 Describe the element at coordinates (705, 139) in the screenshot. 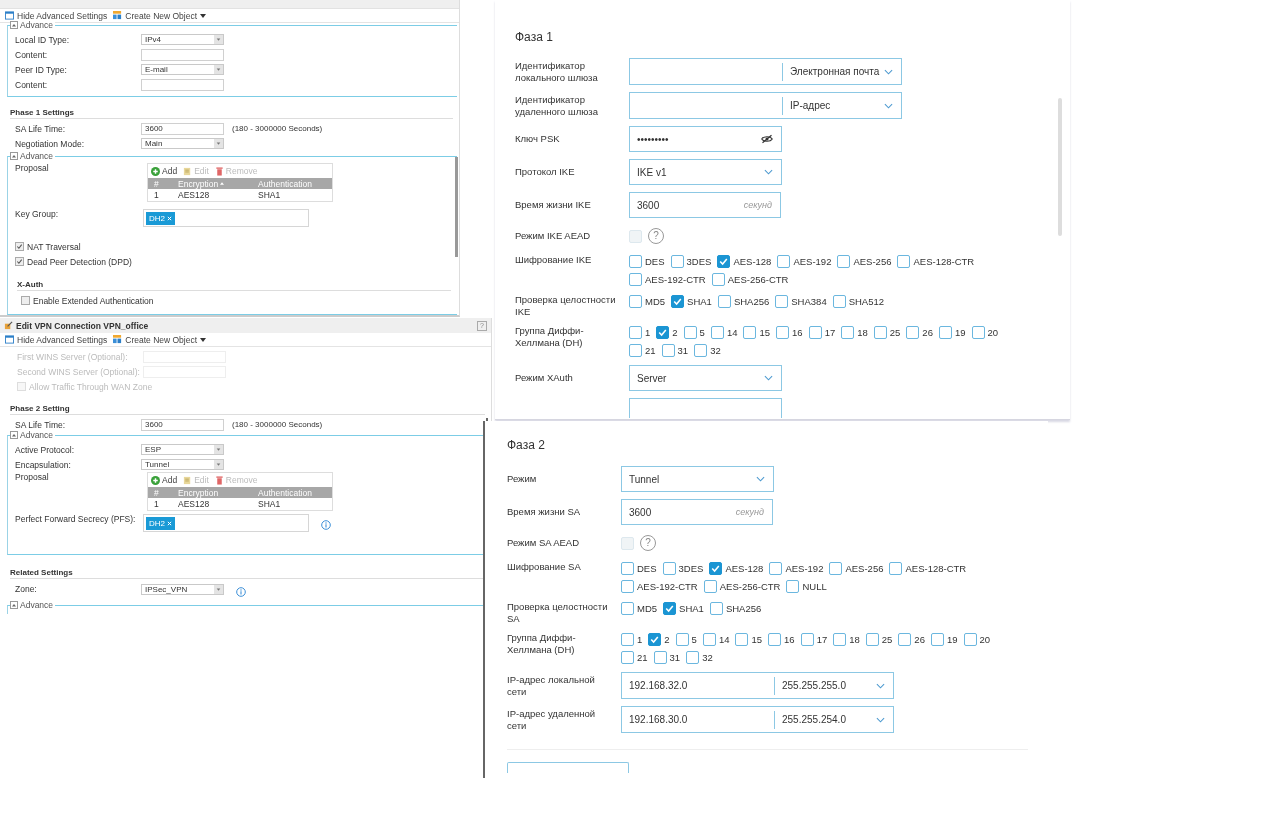

I see `password-field: •••••••••` at that location.